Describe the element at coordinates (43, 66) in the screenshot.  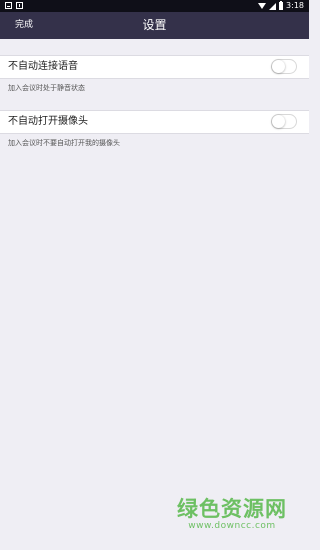
I see `setting-label-auto-audio: 不自动连接语音` at that location.